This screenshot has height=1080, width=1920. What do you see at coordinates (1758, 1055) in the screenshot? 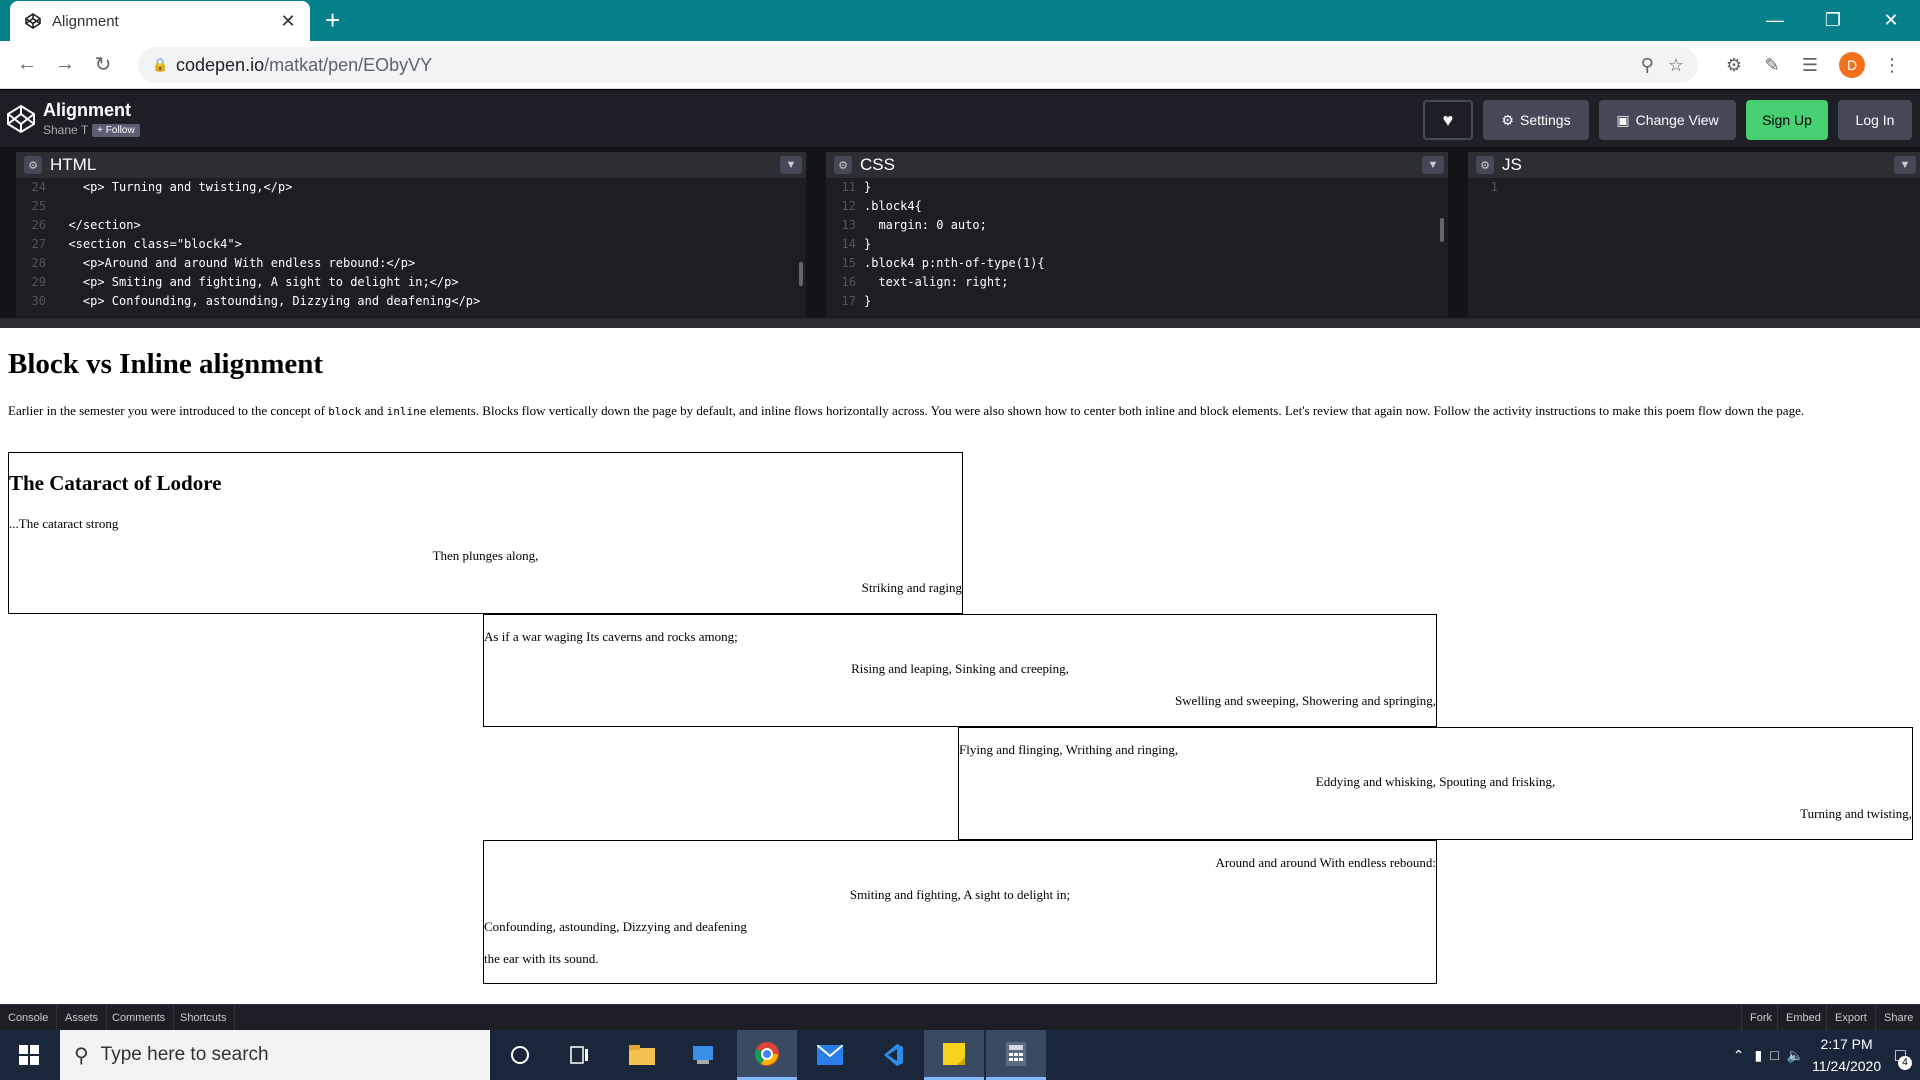
I see `battery-icon: ▮` at bounding box center [1758, 1055].